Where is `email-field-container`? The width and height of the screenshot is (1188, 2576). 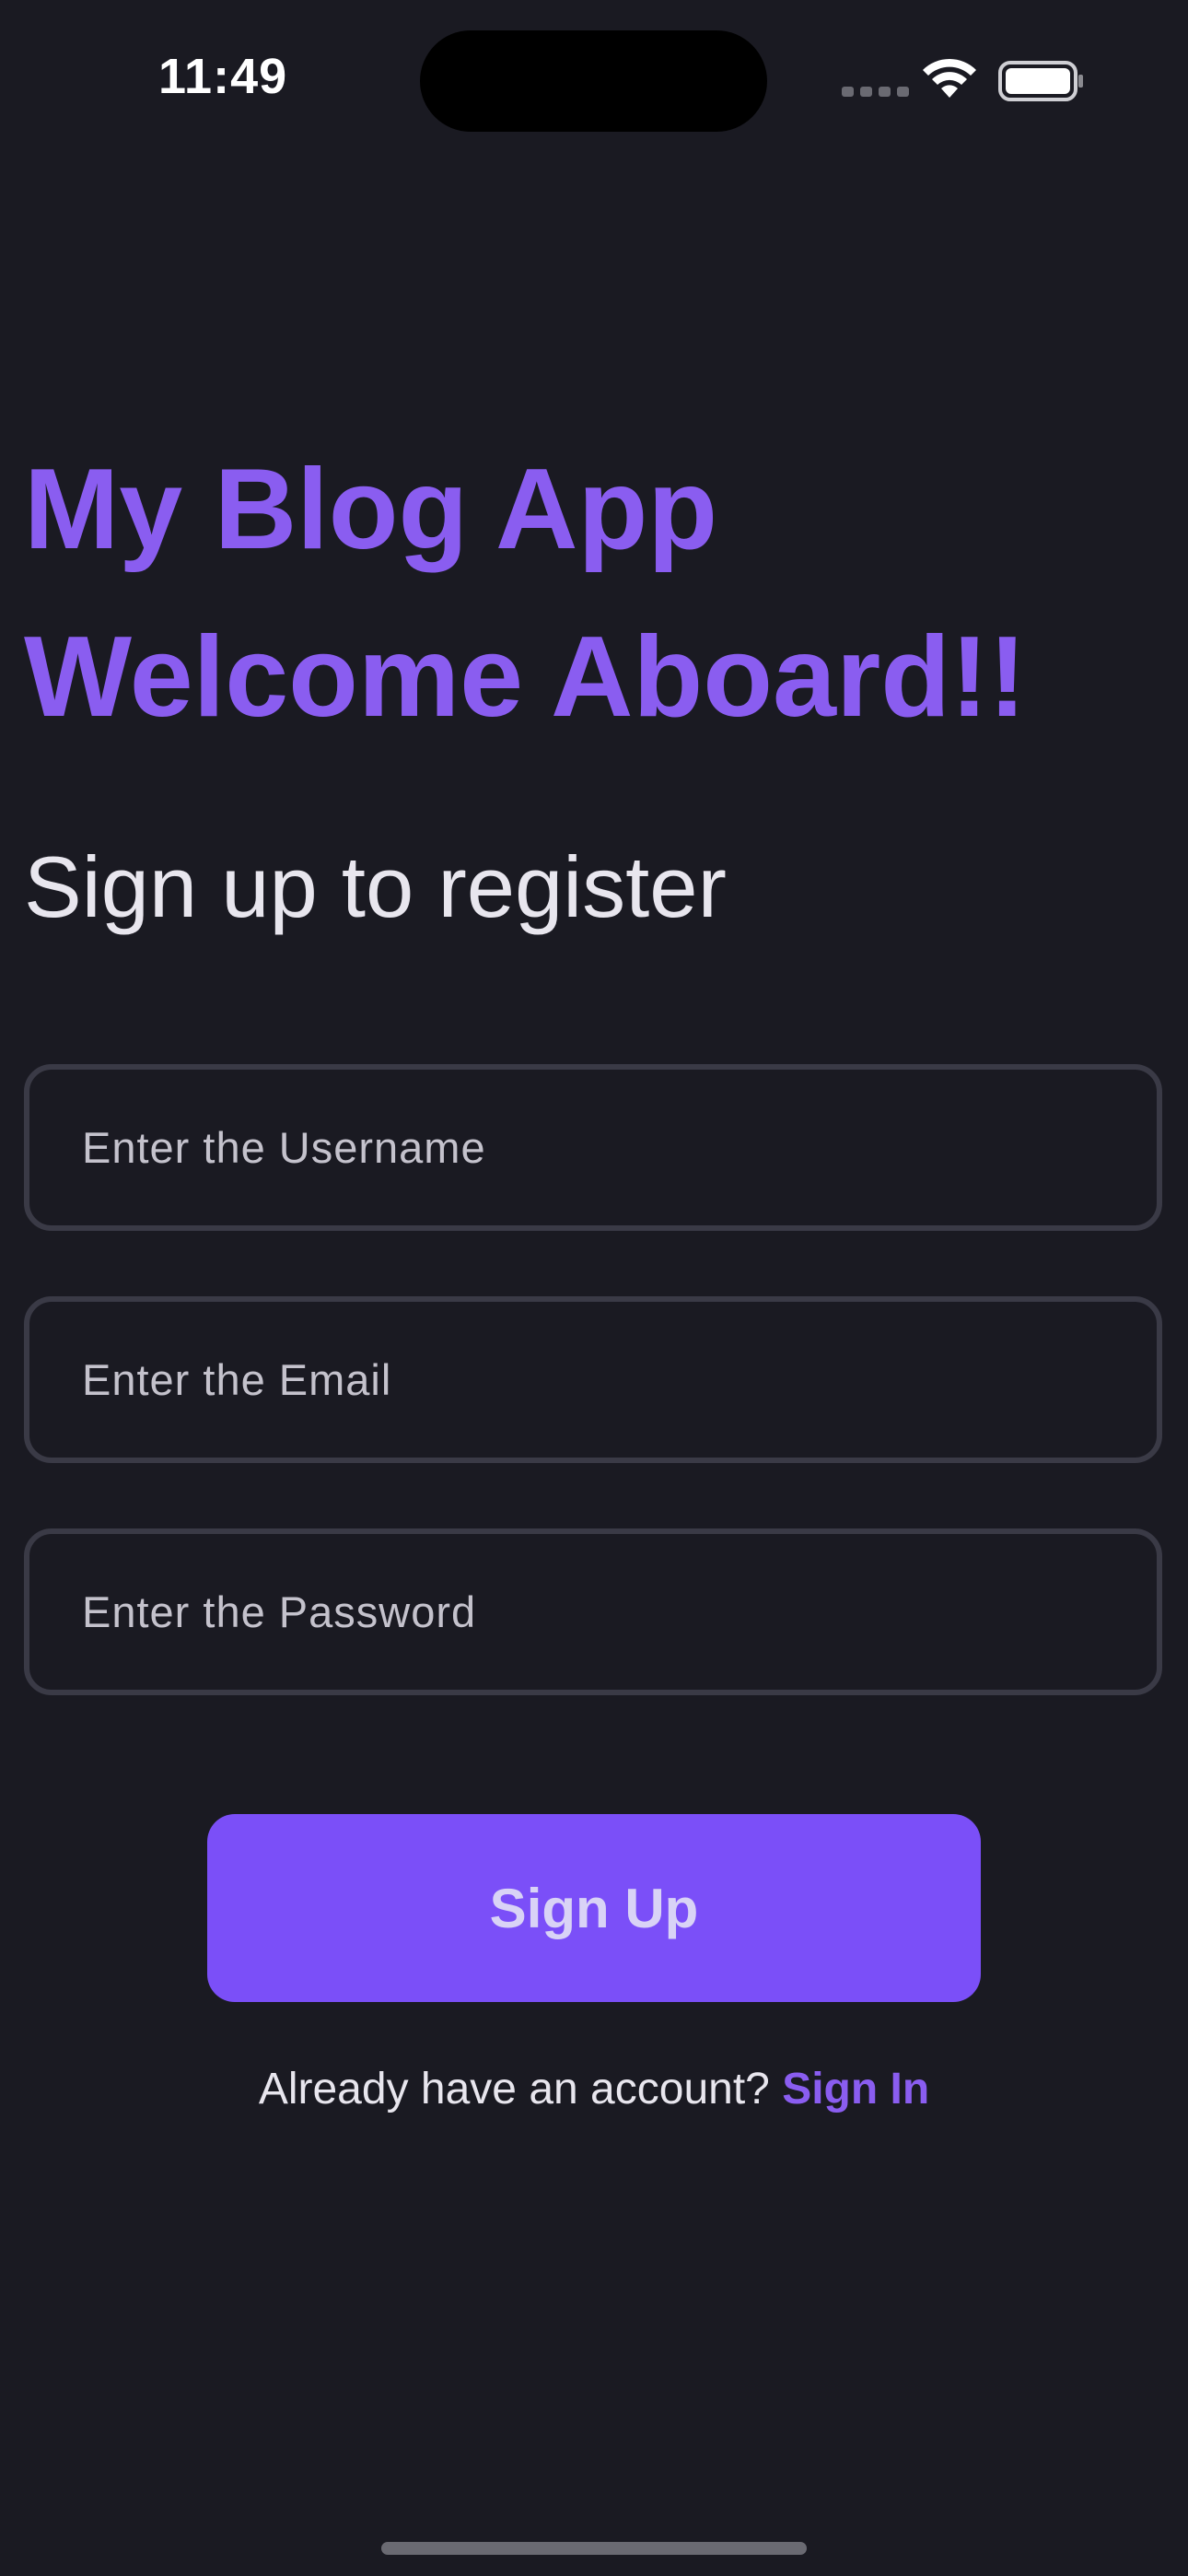
email-field-container is located at coordinates (593, 1379).